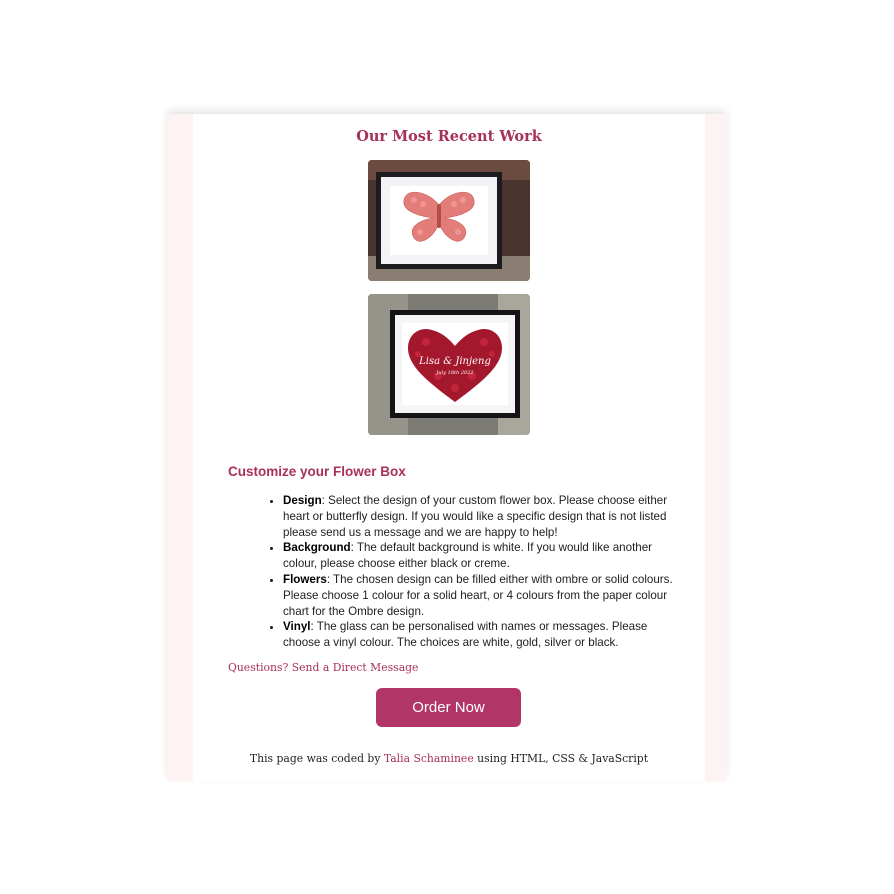  Describe the element at coordinates (297, 627) in the screenshot. I see `option-label: Vinyl` at that location.